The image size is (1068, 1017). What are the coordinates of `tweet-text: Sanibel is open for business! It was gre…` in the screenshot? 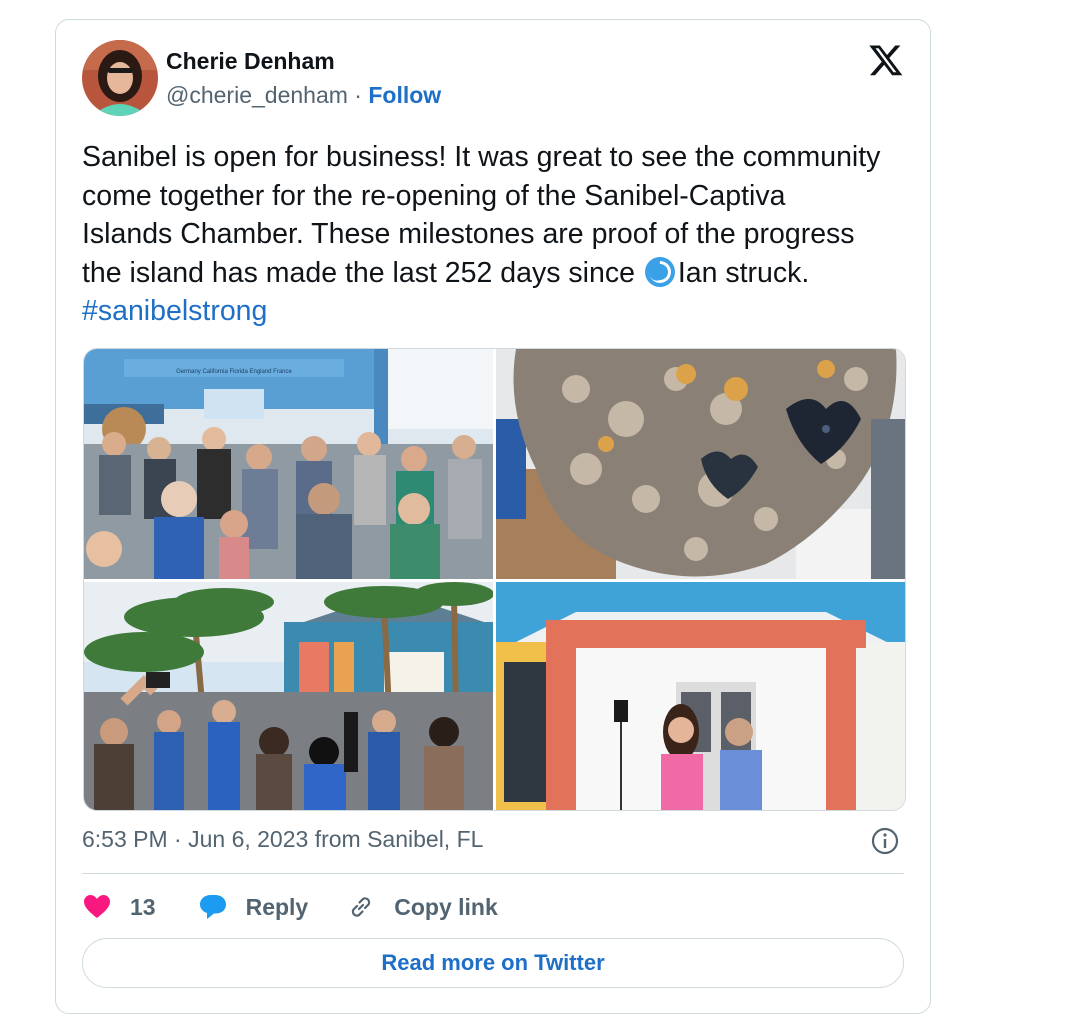 It's located at (482, 234).